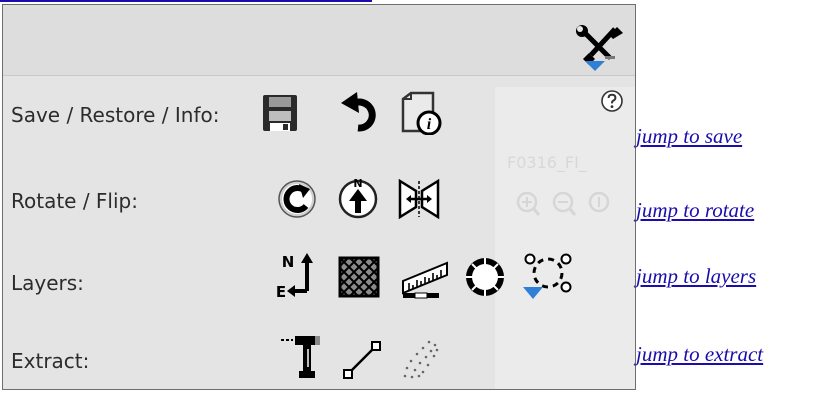  What do you see at coordinates (485, 277) in the screenshot?
I see `reticle-layer-icon` at bounding box center [485, 277].